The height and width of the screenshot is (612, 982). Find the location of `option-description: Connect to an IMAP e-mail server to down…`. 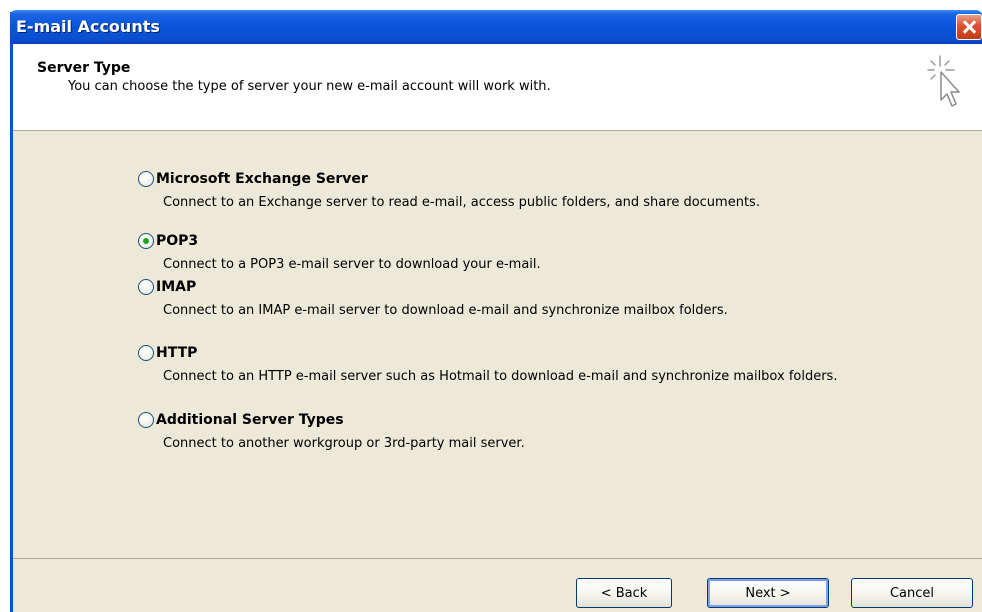

option-description: Connect to an IMAP e-mail server to down… is located at coordinates (445, 310).